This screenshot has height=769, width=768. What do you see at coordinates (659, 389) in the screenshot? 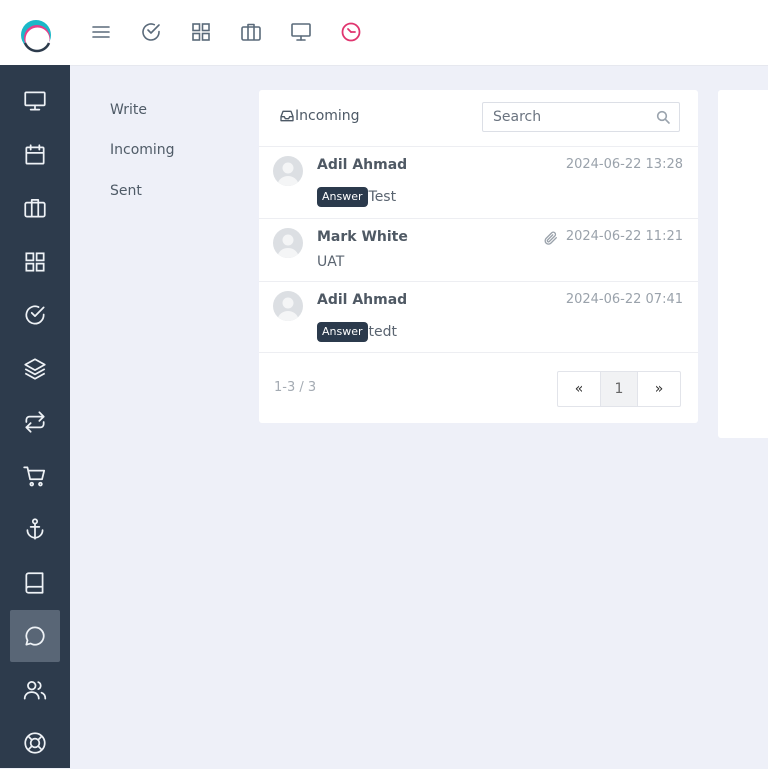
I see `pagination-next-button: »` at bounding box center [659, 389].